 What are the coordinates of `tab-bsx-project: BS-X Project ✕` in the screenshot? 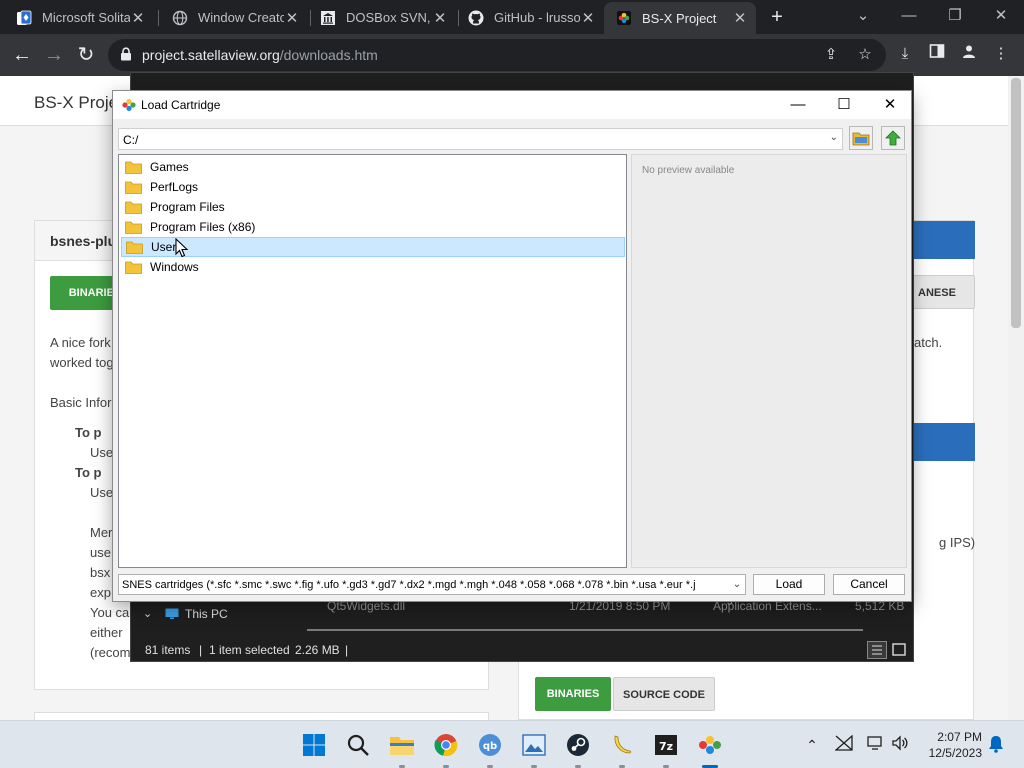 It's located at (680, 18).